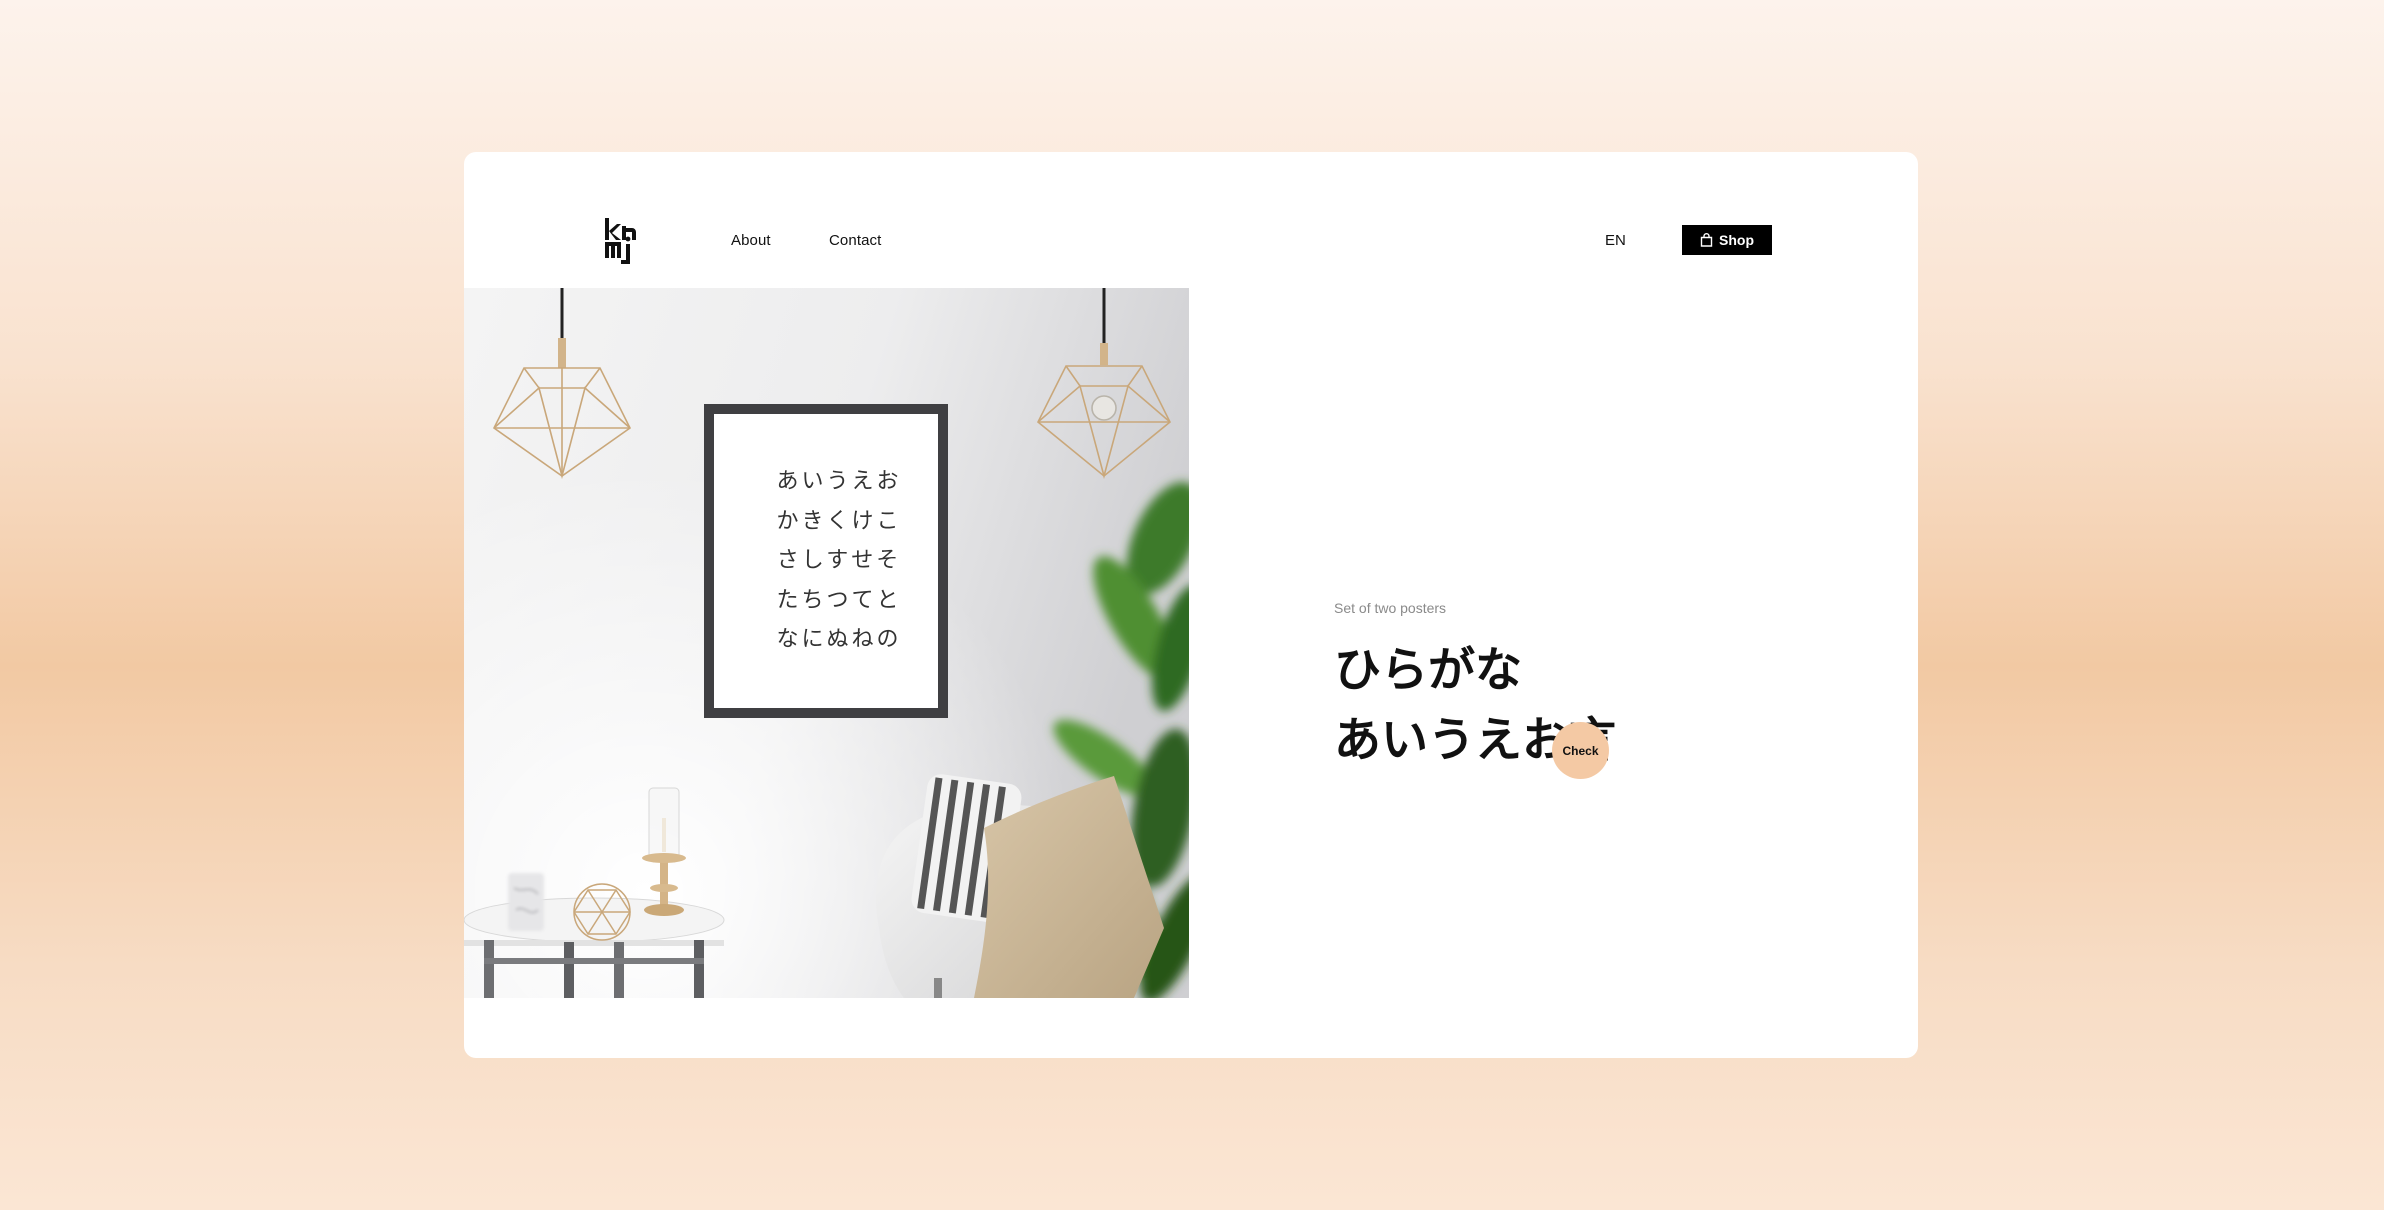 Image resolution: width=2384 pixels, height=1210 pixels. I want to click on shop-button: Shop, so click(1727, 240).